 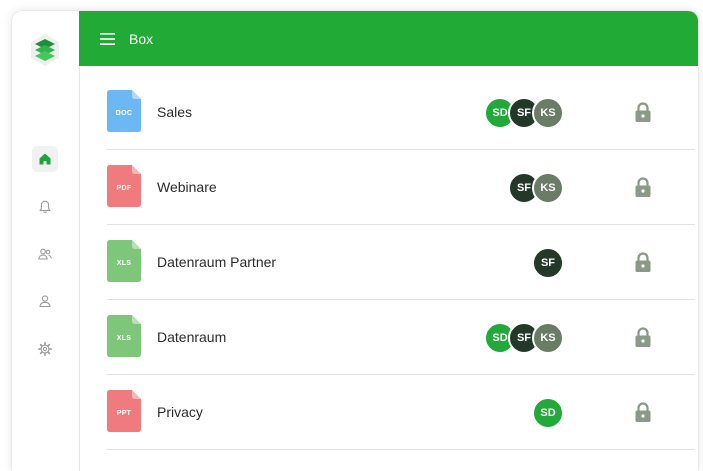 What do you see at coordinates (217, 262) in the screenshot?
I see `file-name: Datenraum Partner` at bounding box center [217, 262].